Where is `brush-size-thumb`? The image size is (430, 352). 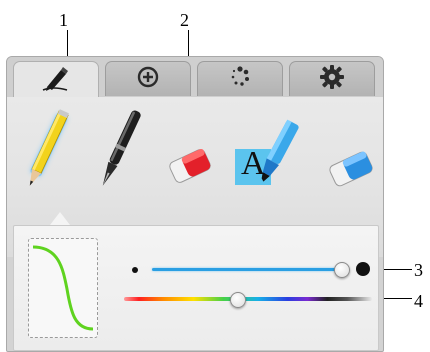 brush-size-thumb is located at coordinates (342, 270).